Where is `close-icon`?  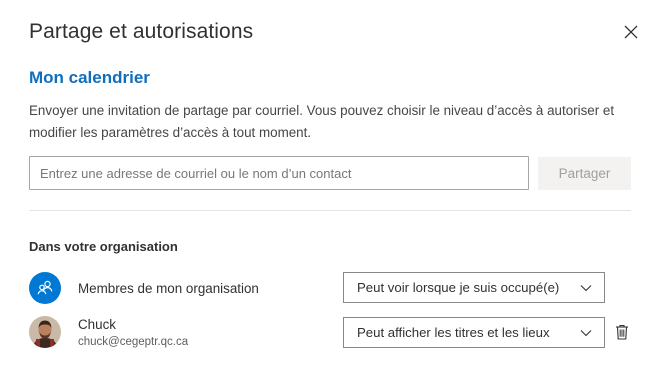
close-icon is located at coordinates (631, 32).